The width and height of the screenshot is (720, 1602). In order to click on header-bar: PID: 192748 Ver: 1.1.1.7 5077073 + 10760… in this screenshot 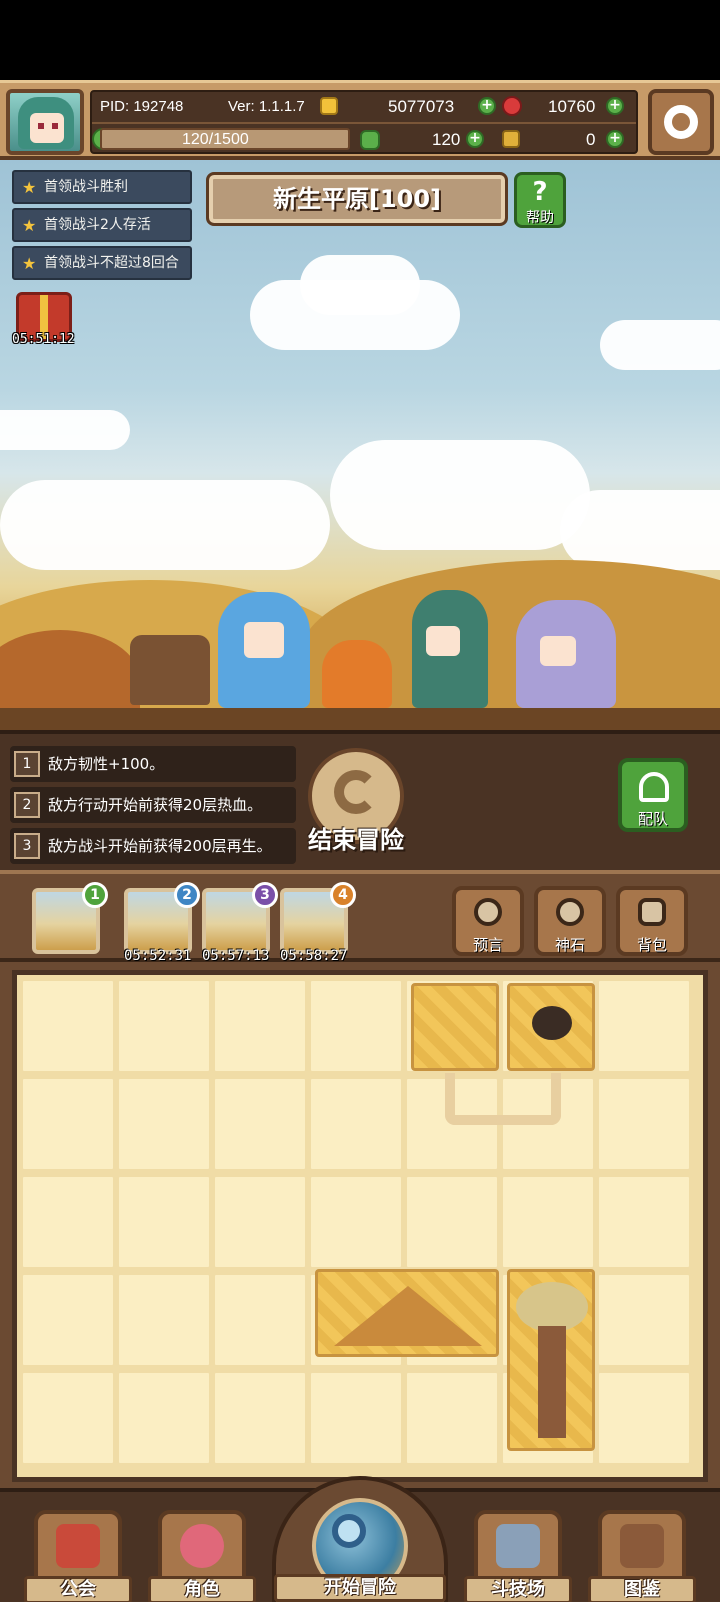, I will do `click(360, 120)`.